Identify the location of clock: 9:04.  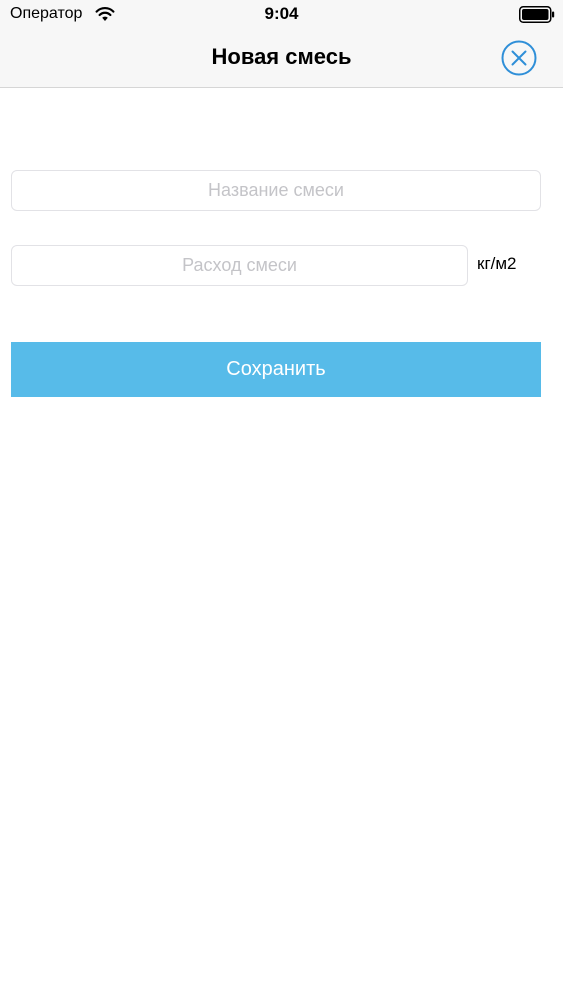
(281, 13).